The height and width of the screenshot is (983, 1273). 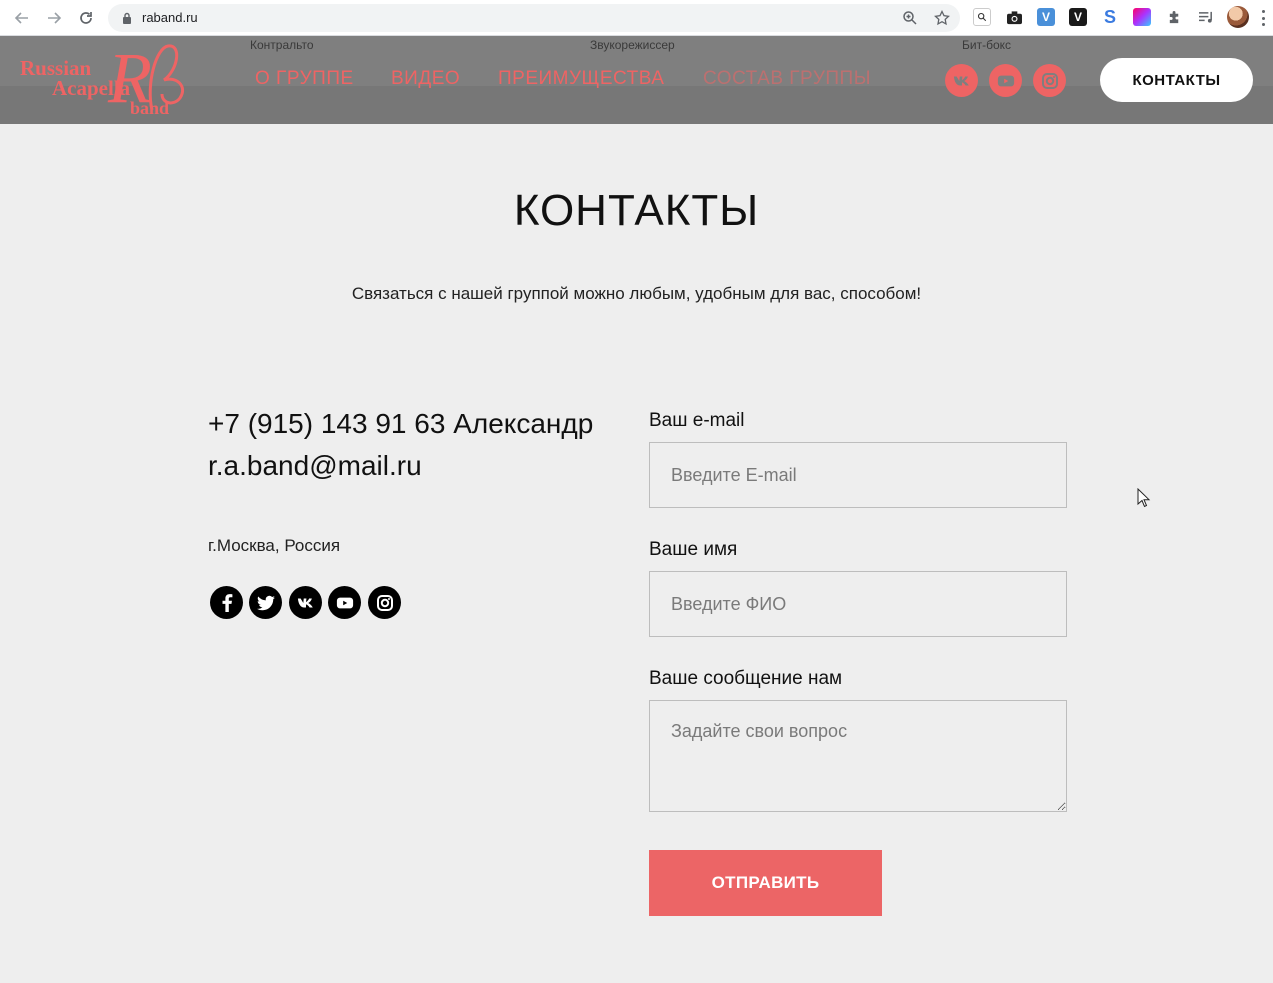 I want to click on nav-members: СОСТАВ ГРУППЫ, so click(x=787, y=79).